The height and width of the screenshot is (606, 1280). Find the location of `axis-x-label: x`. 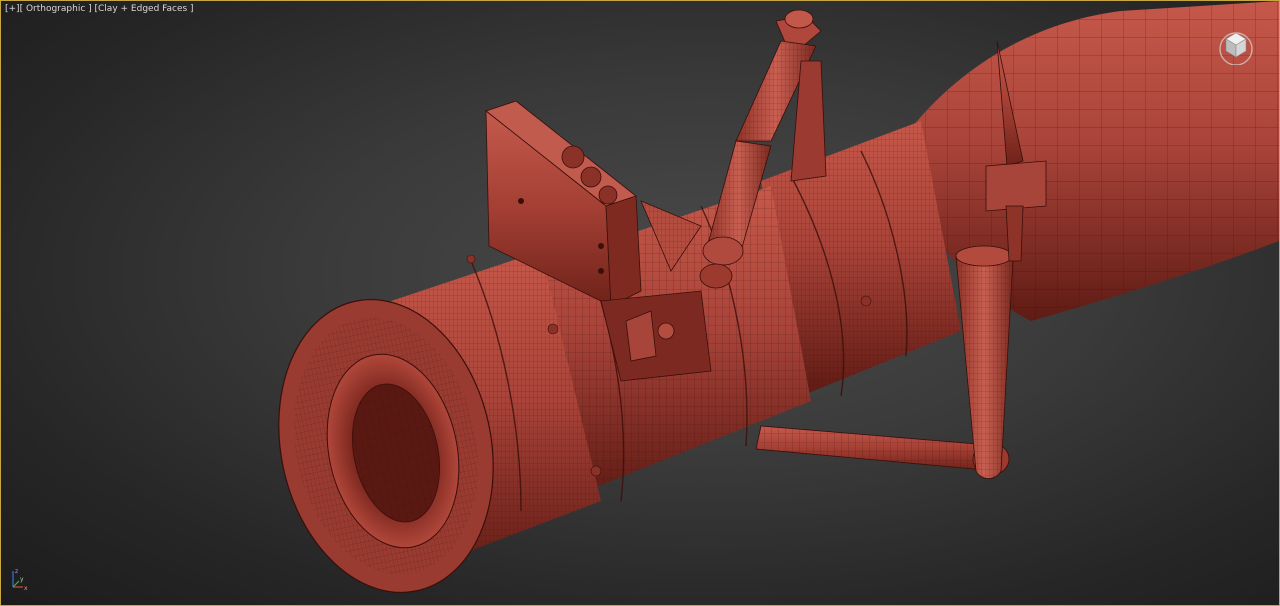

axis-x-label: x is located at coordinates (26, 588).